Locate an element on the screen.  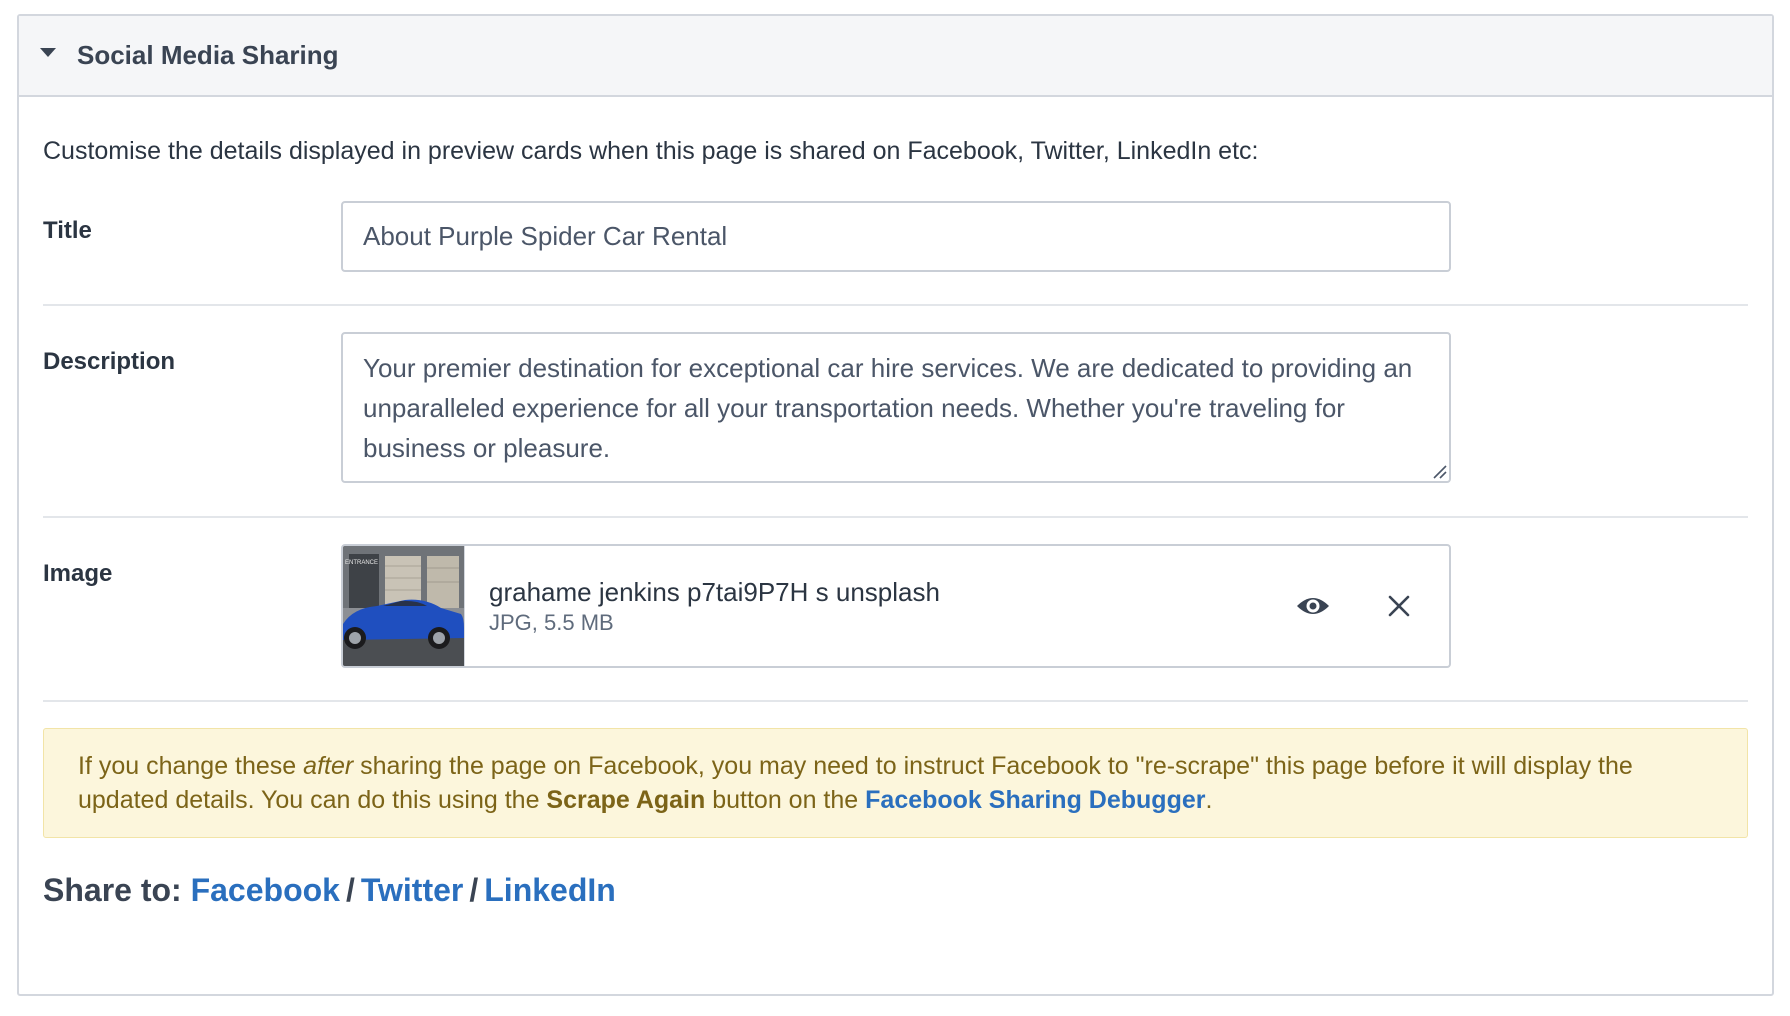
share-links: Share to: Facebook / Twitter / LinkedIn is located at coordinates (895, 890).